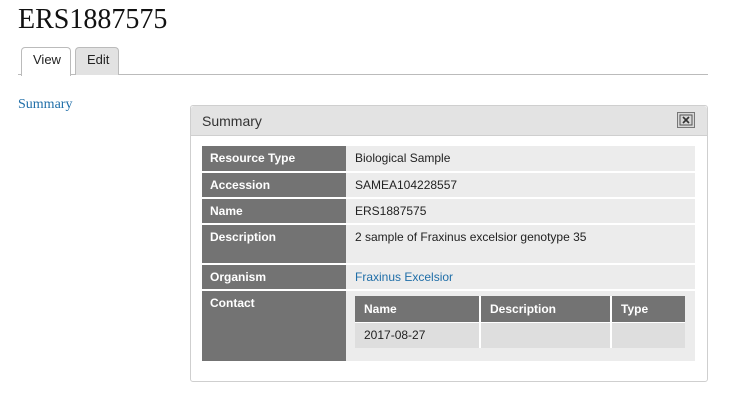 This screenshot has width=736, height=409. What do you see at coordinates (46, 61) in the screenshot?
I see `tab-view: View` at bounding box center [46, 61].